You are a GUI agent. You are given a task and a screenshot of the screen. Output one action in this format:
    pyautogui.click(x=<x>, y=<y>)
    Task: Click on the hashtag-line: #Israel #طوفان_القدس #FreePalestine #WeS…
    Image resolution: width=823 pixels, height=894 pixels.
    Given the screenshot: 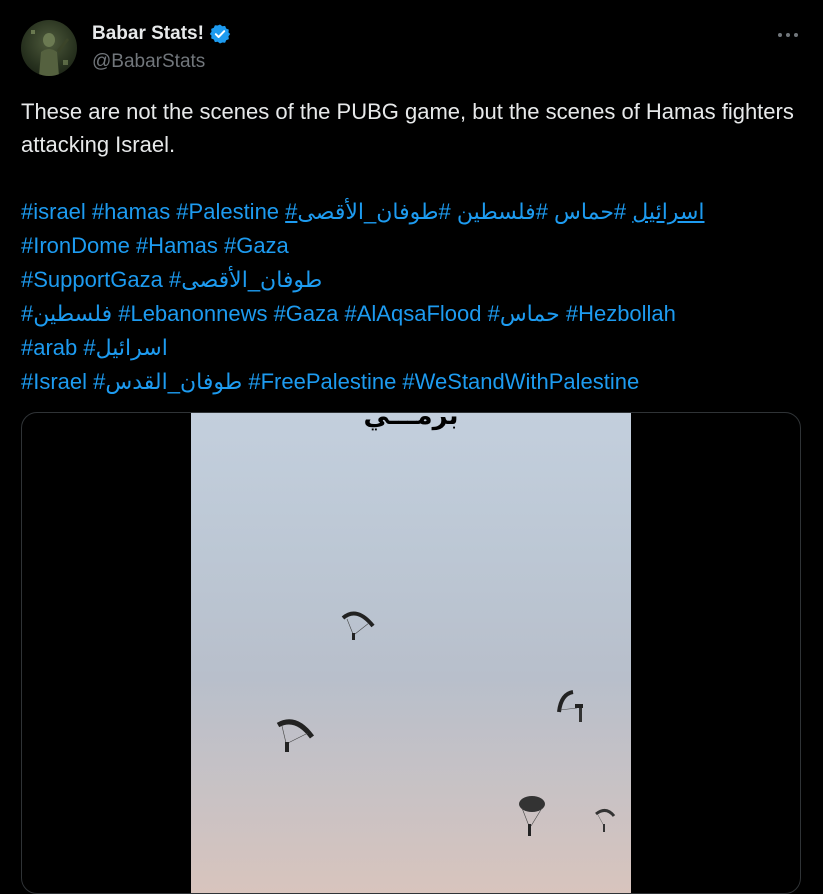 What is the action you would take?
    pyautogui.click(x=411, y=382)
    